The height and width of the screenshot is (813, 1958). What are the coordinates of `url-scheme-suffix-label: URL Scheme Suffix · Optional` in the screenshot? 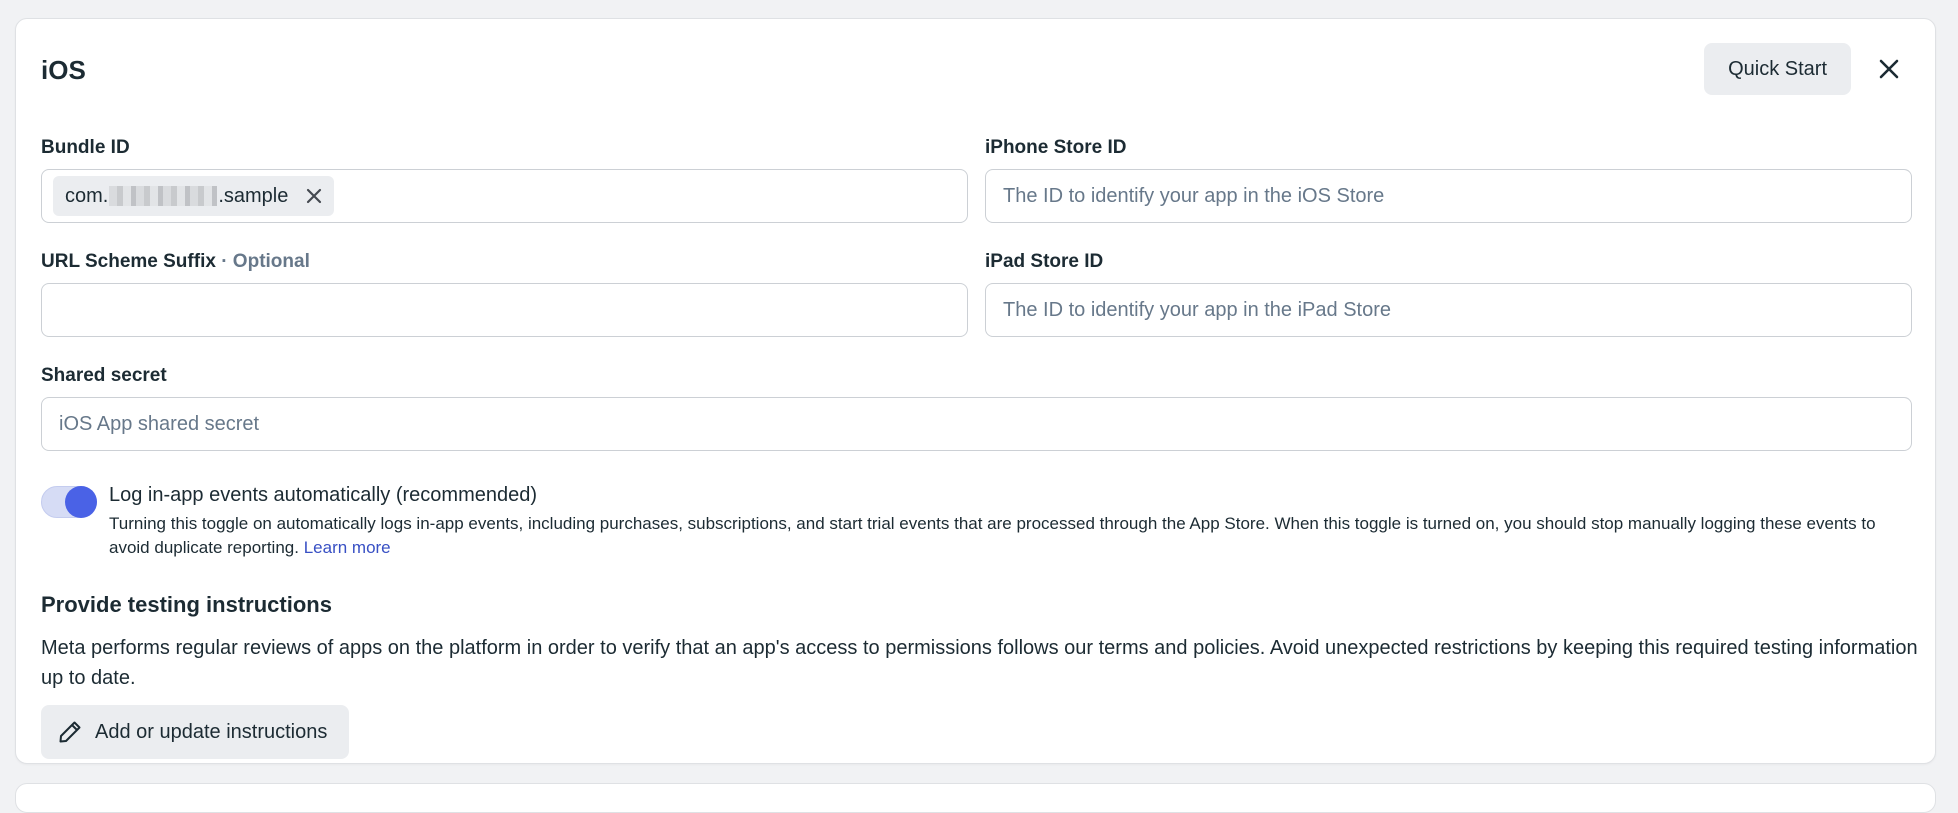 It's located at (175, 262).